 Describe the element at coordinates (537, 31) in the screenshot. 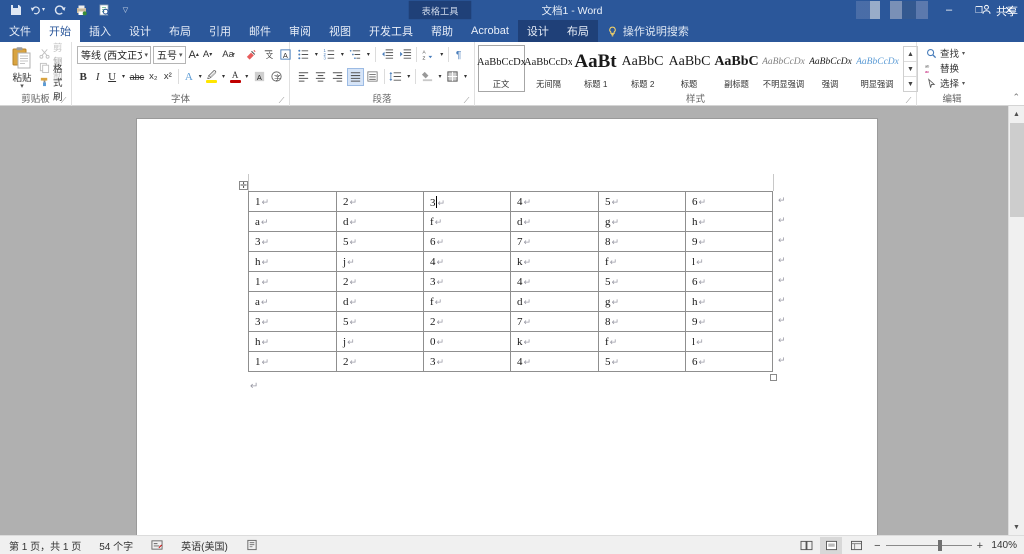

I see `tab-table-design: 设计` at that location.